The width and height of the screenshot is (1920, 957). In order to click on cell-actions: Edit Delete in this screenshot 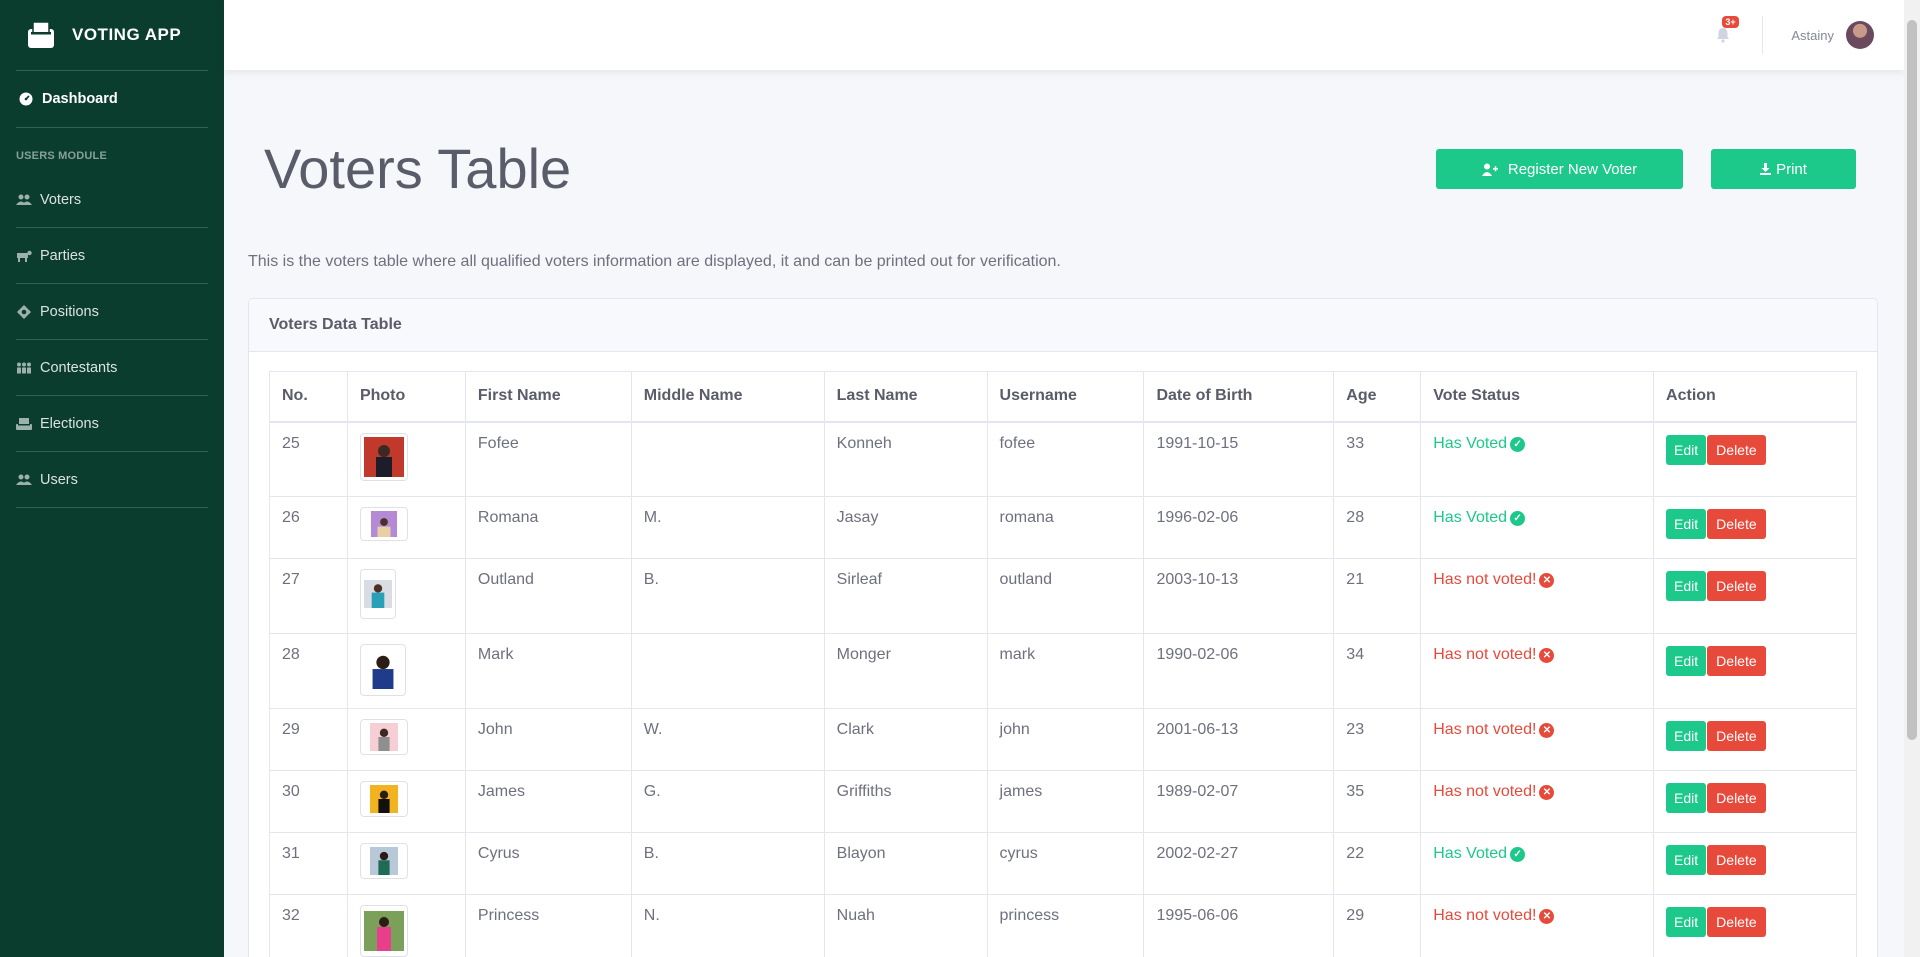, I will do `click(1755, 801)`.